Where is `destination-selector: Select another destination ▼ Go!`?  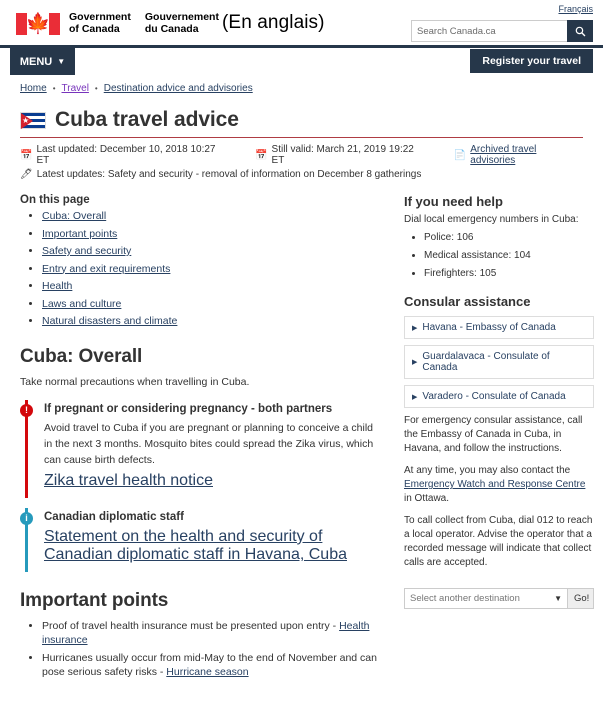 destination-selector: Select another destination ▼ Go! is located at coordinates (499, 598).